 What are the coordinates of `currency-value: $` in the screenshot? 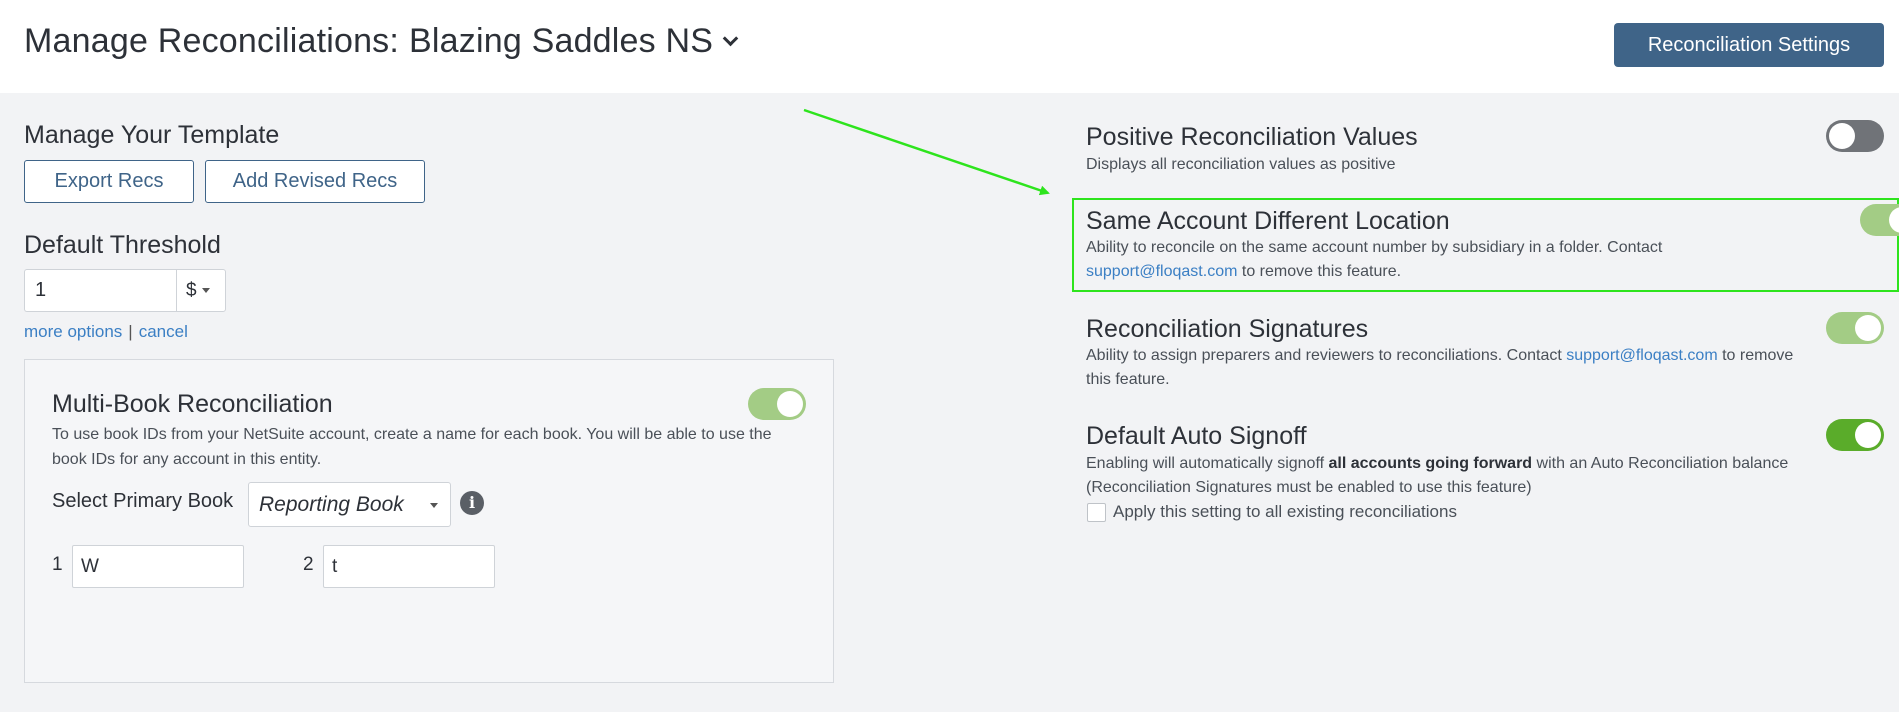 It's located at (191, 290).